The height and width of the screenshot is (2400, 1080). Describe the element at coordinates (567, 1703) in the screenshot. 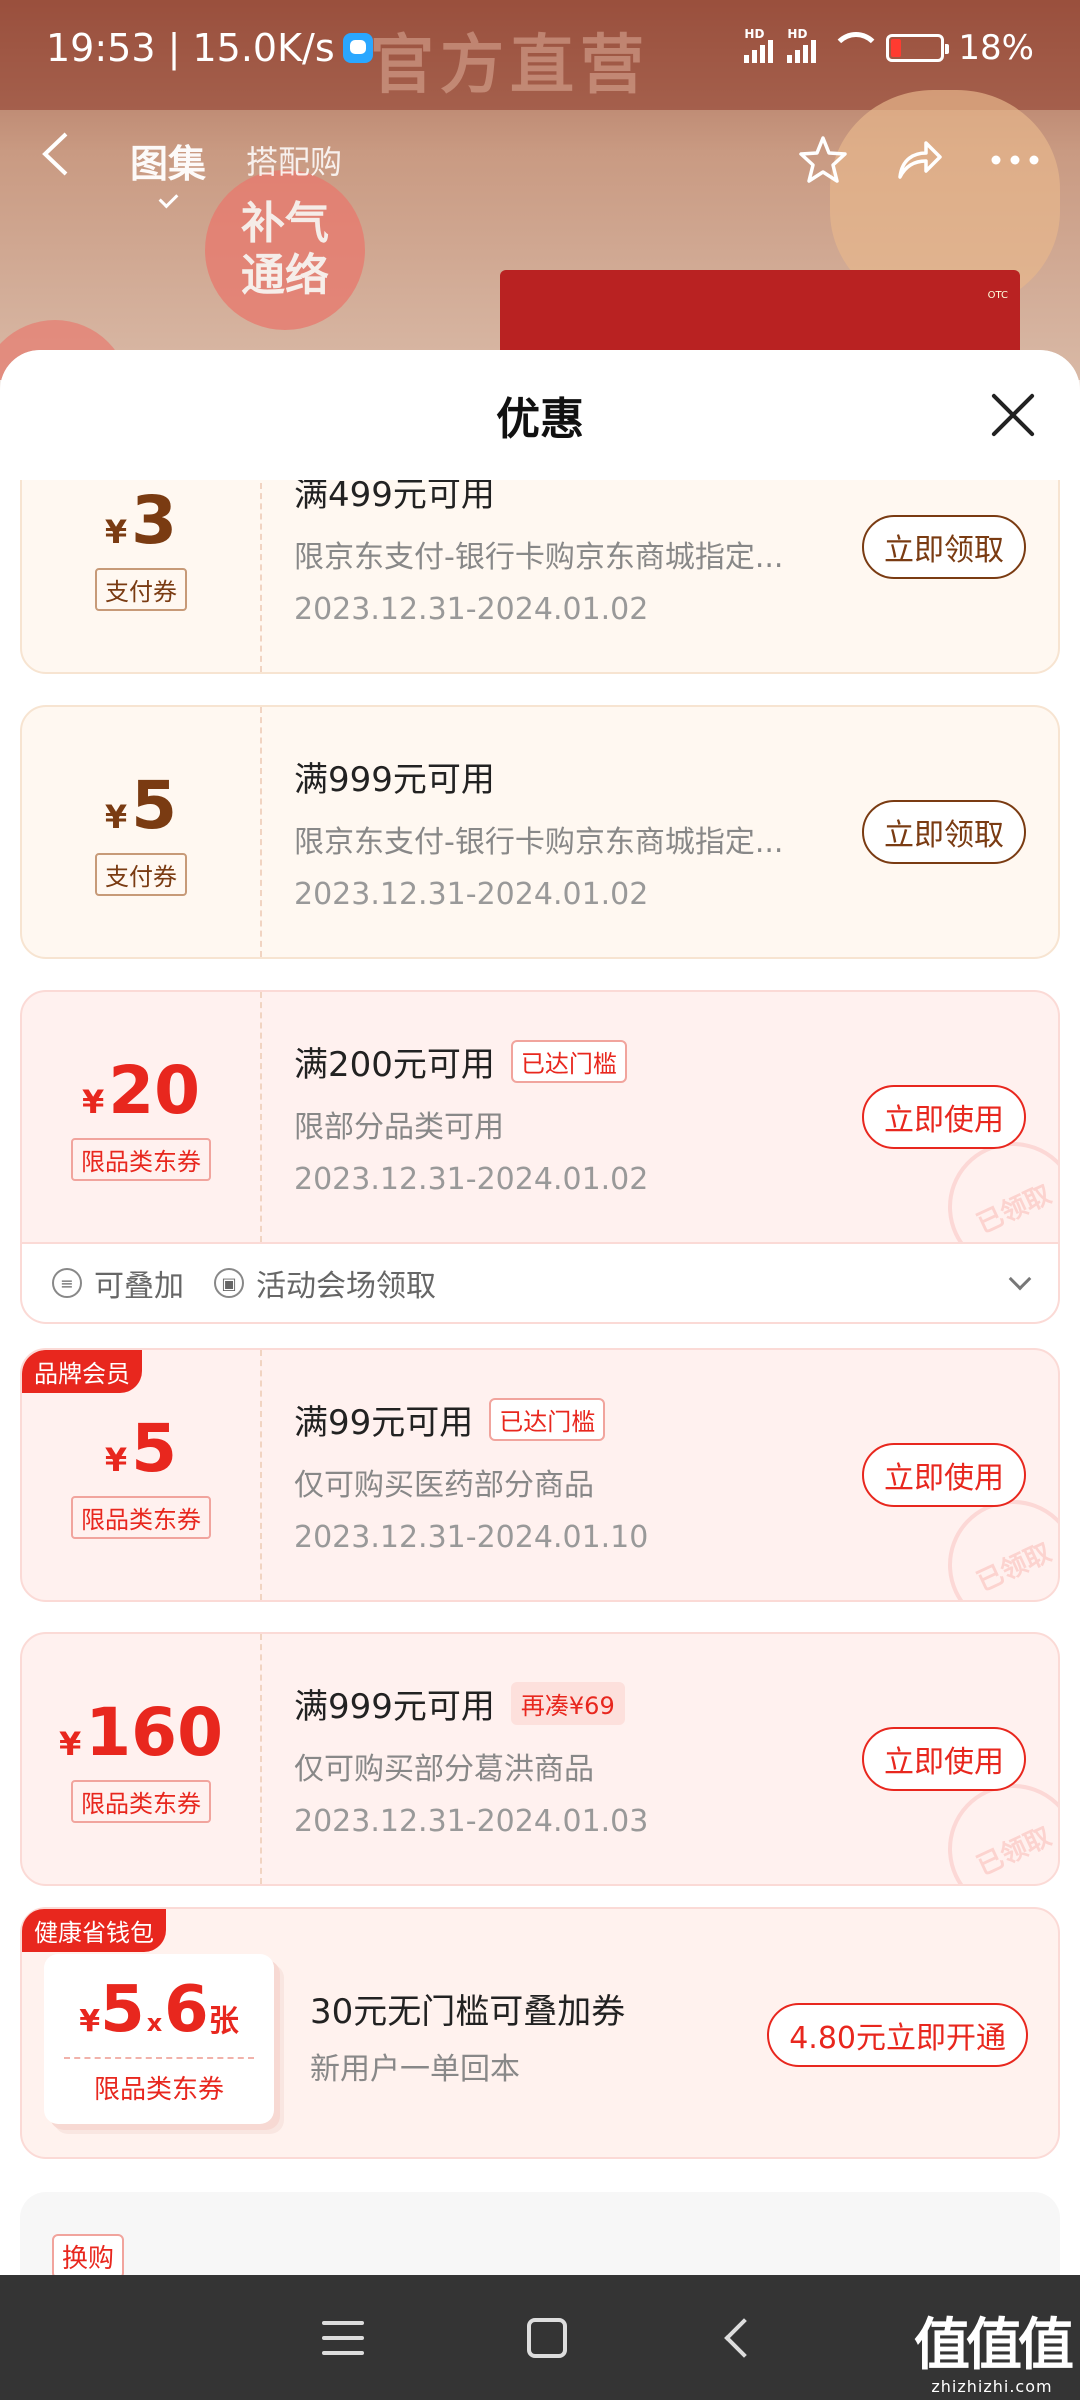

I see `remaining-amount-badge: 再凑¥69` at that location.